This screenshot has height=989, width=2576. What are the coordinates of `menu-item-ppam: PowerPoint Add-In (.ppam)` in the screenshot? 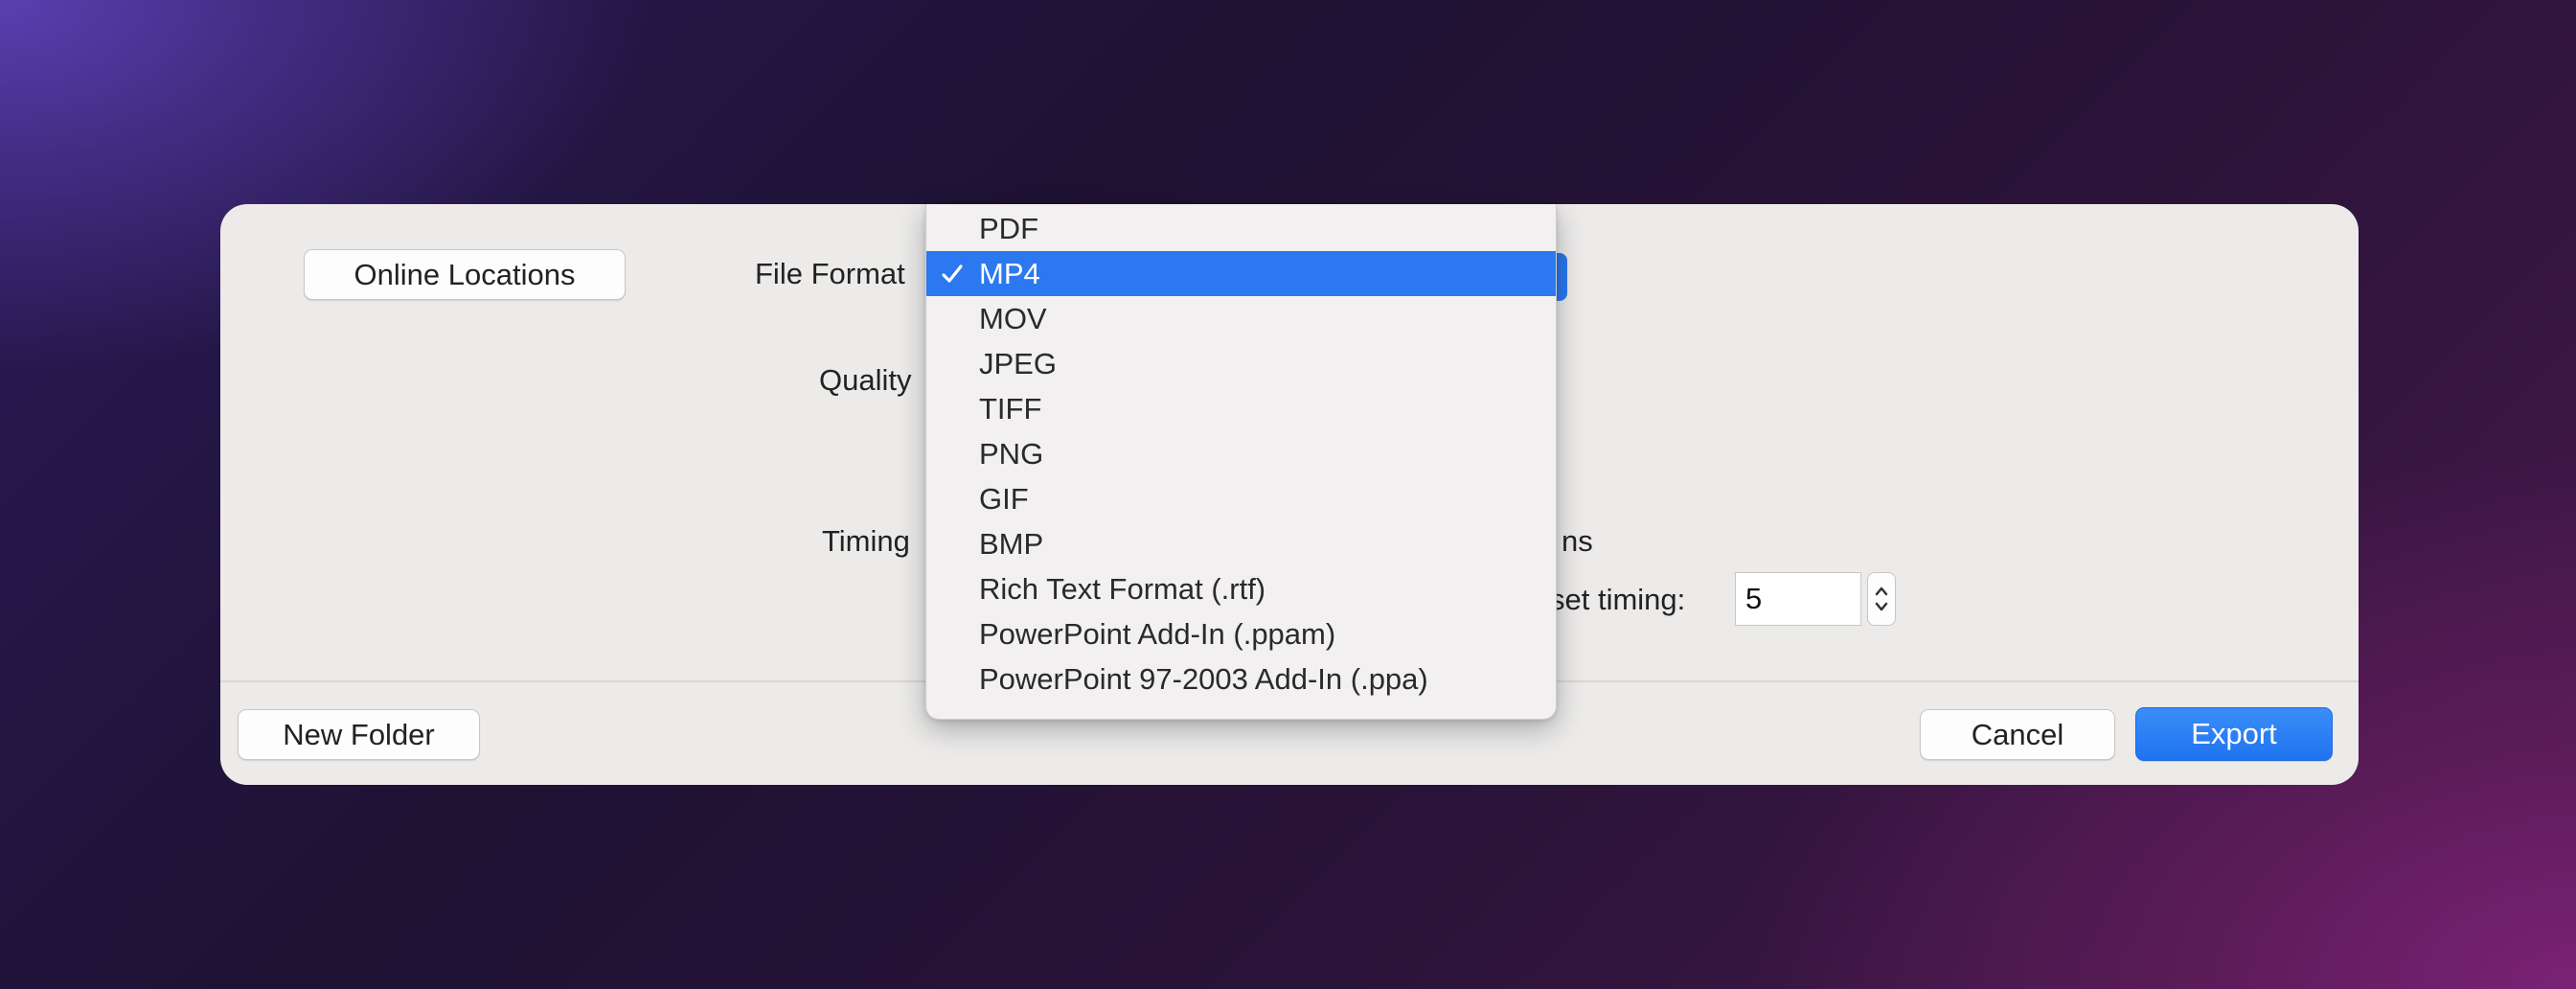 It's located at (1241, 633).